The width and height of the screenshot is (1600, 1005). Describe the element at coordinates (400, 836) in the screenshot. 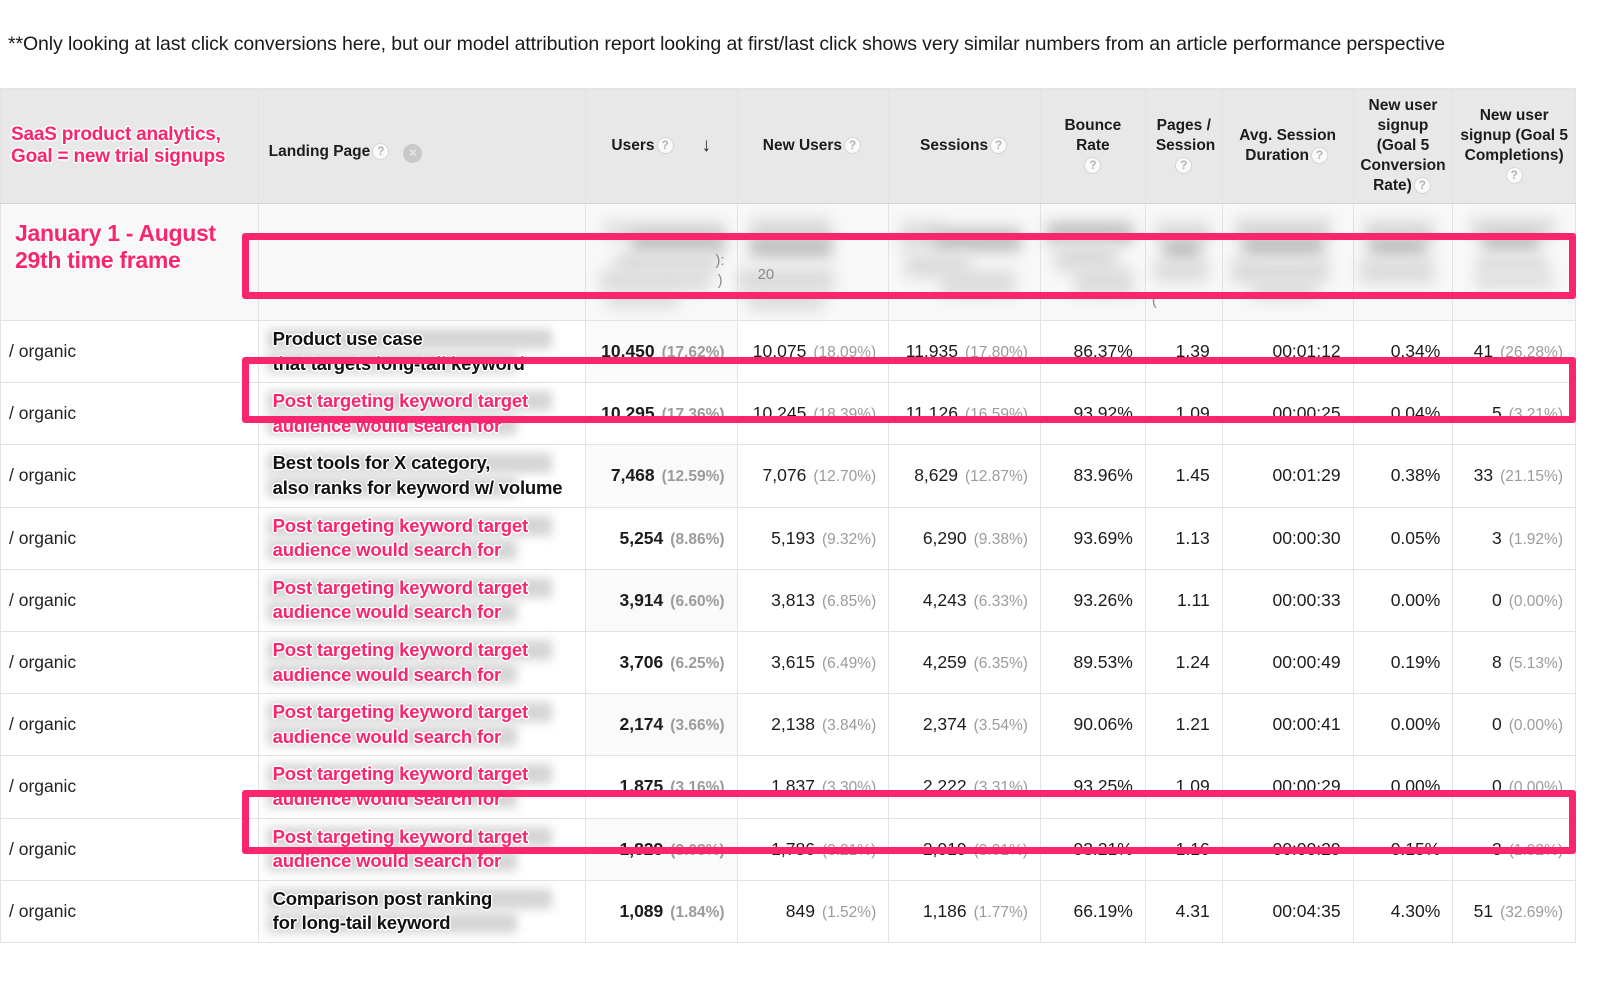

I see `landing-page-line-1: Post targeting keyword target` at that location.